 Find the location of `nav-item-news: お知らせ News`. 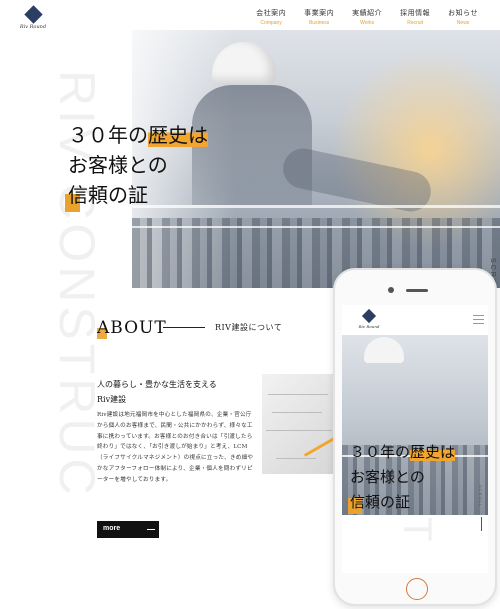

nav-item-news: お知らせ News is located at coordinates (463, 17).